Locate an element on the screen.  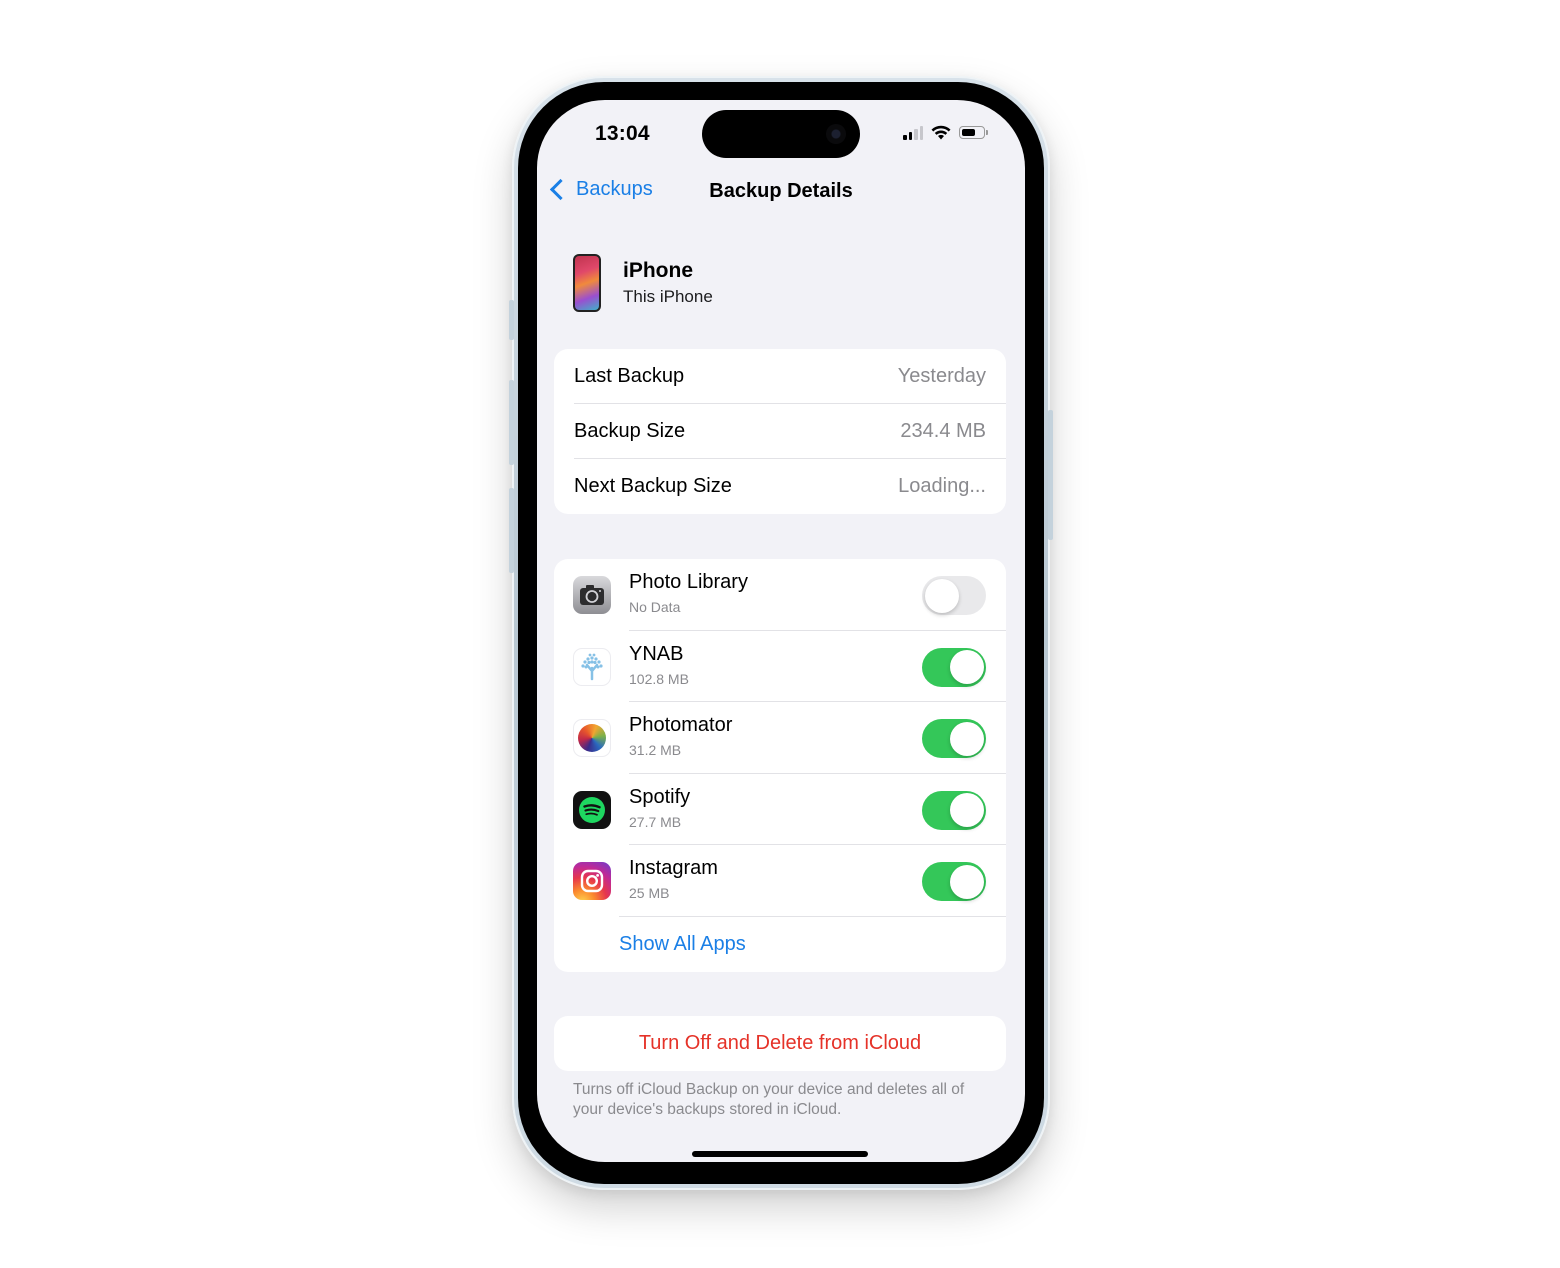
app-row-photo-library: Photo Library No Data is located at coordinates (780, 595).